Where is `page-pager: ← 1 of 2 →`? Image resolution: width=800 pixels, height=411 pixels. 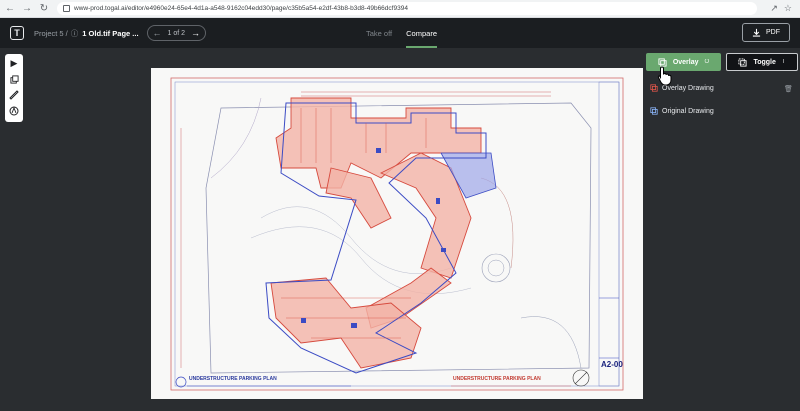
page-pager: ← 1 of 2 → is located at coordinates (176, 33).